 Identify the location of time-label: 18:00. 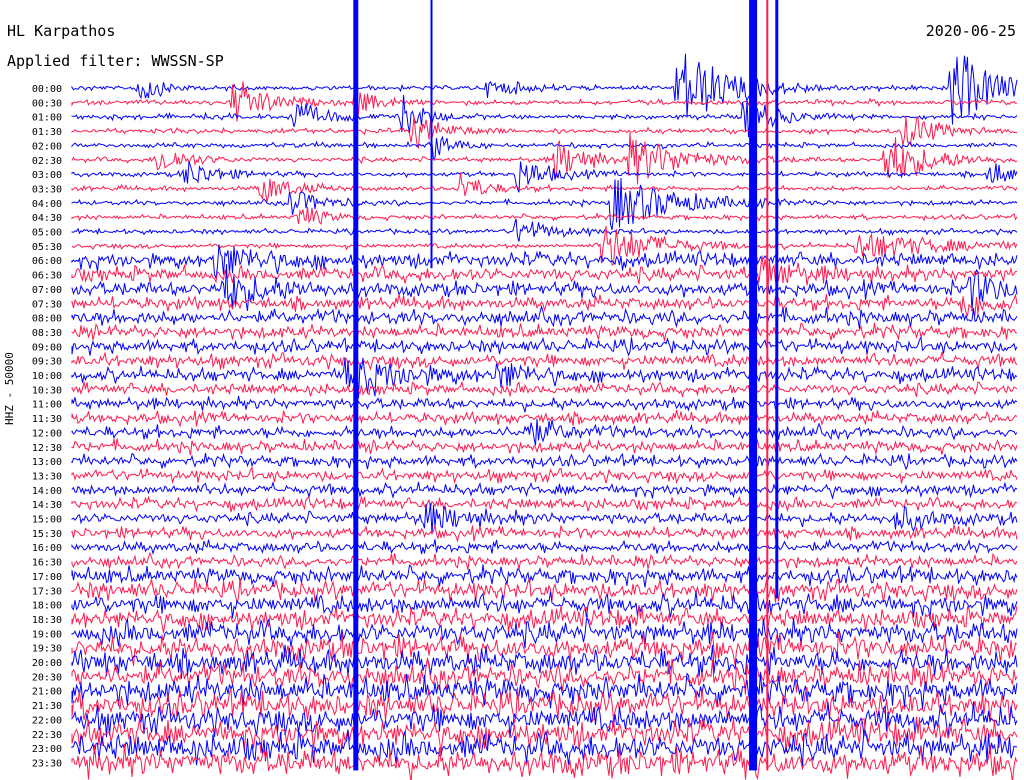
(47, 606).